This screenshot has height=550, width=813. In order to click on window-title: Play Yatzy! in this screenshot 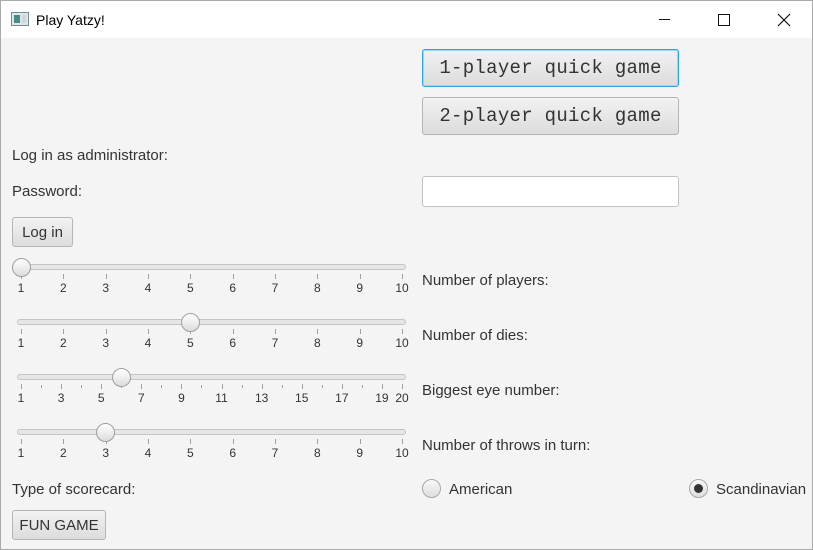, I will do `click(70, 20)`.